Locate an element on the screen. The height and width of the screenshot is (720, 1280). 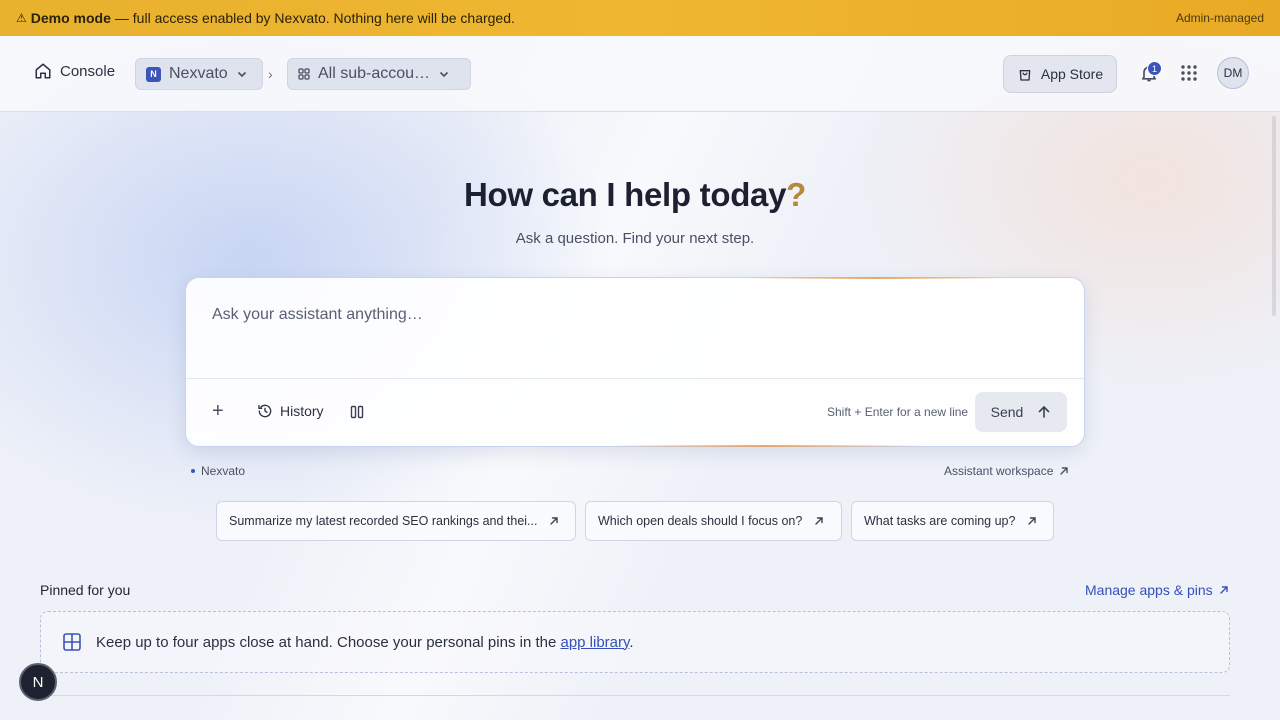
send-button: Send is located at coordinates (1021, 412).